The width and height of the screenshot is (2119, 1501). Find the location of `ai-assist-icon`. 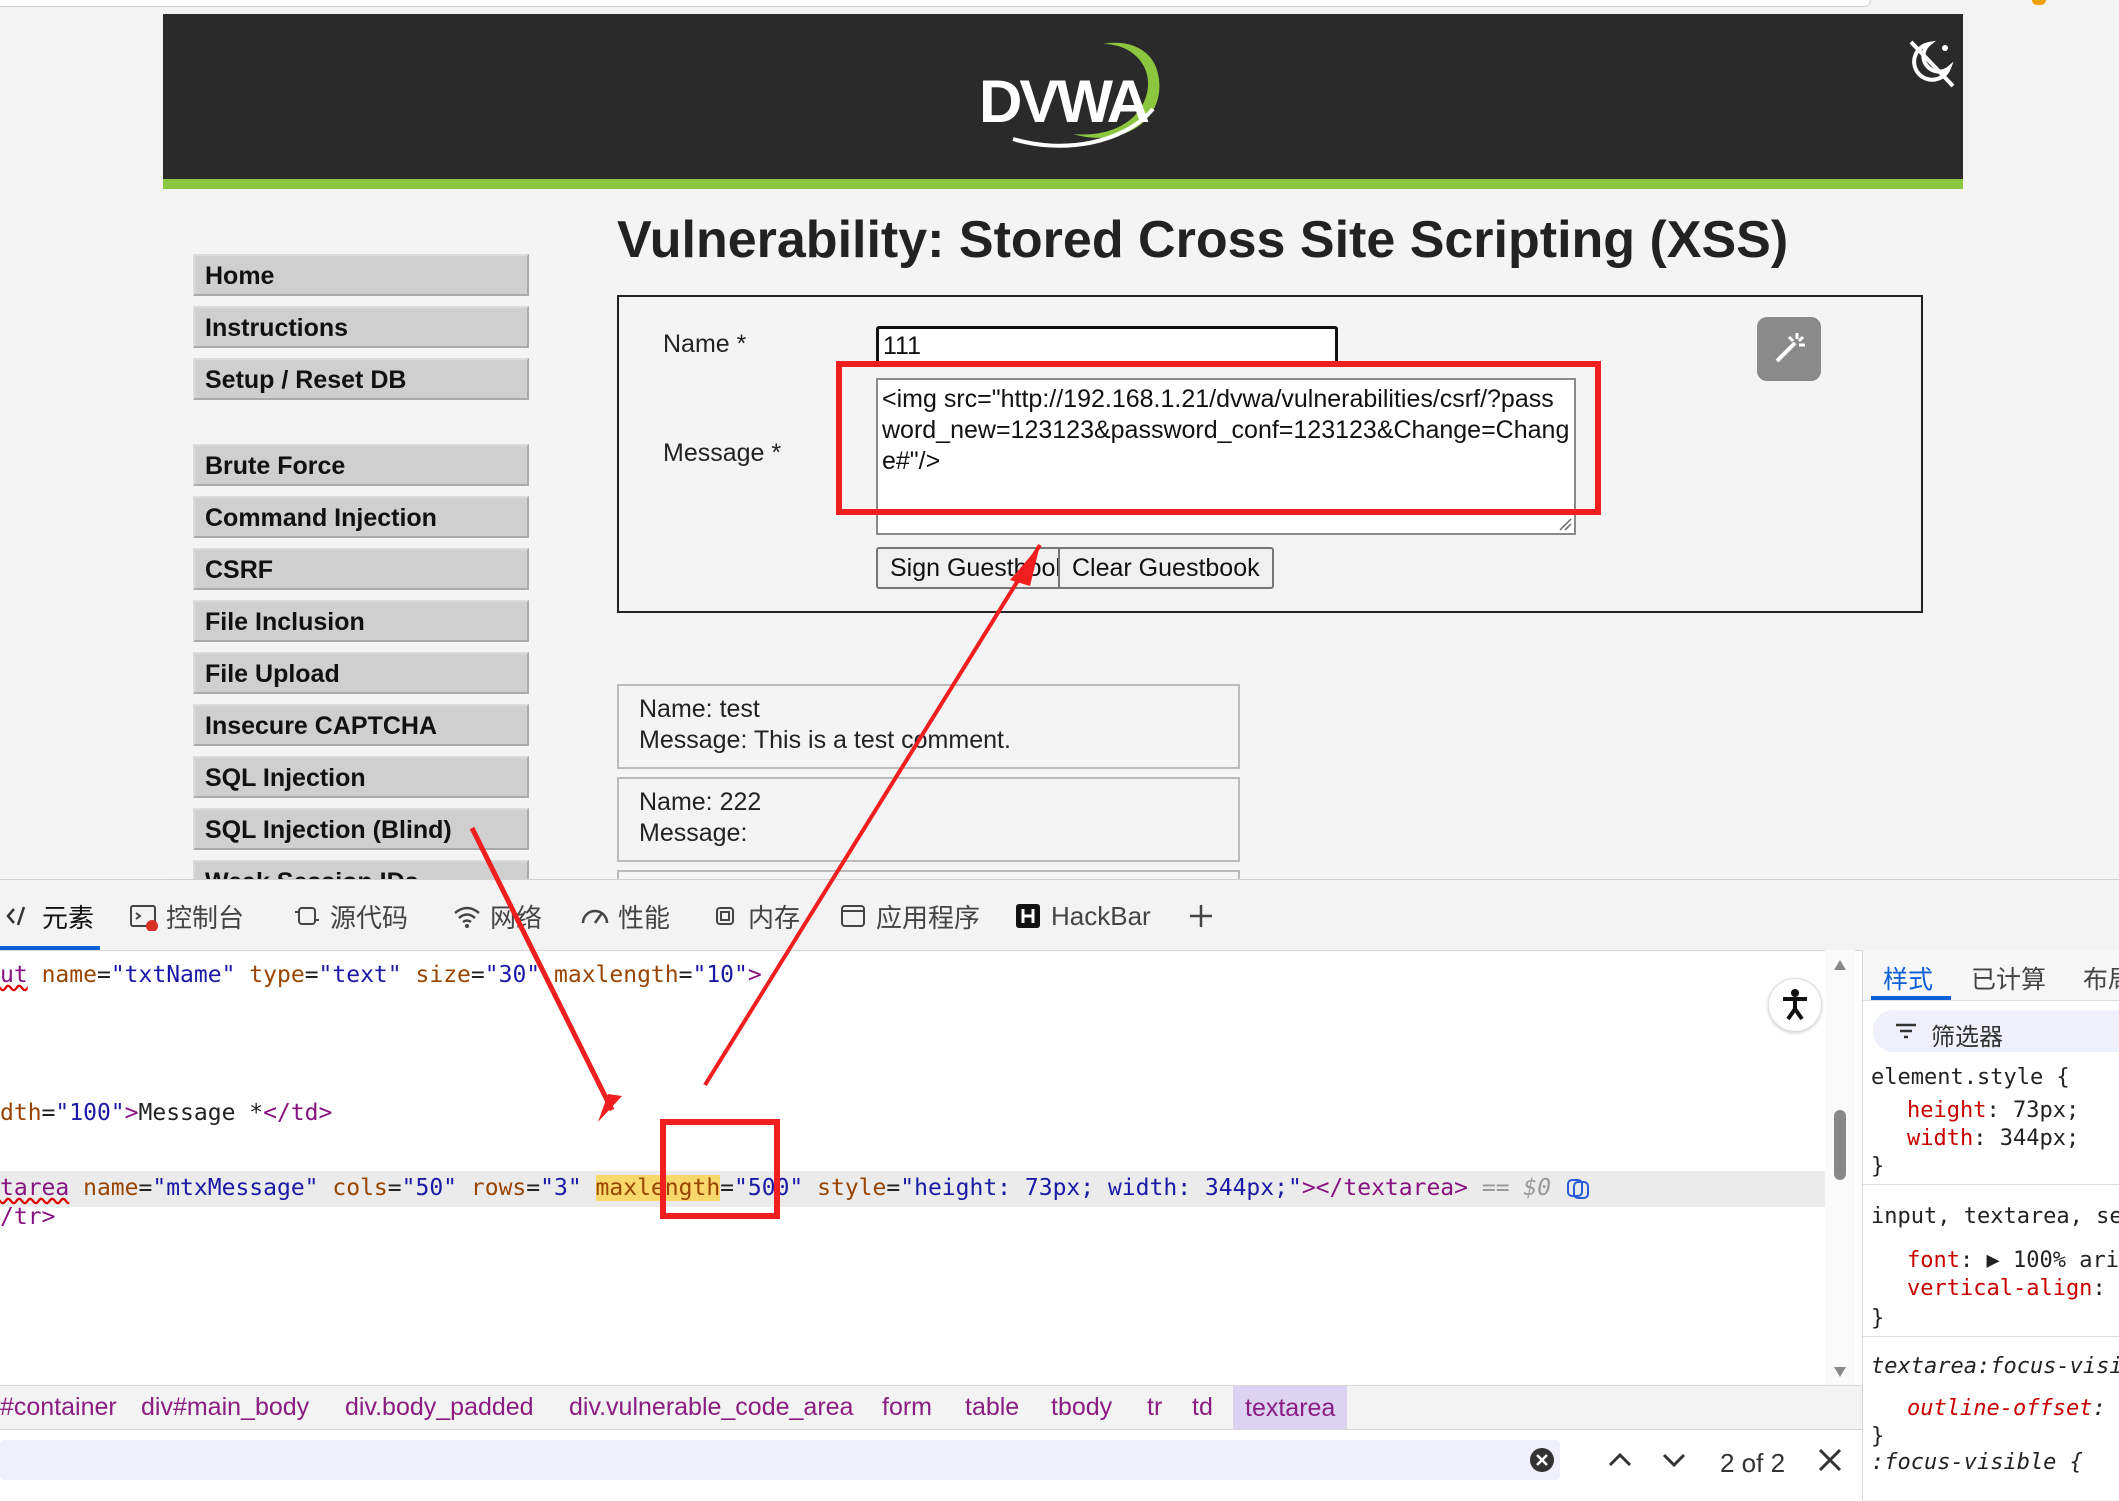

ai-assist-icon is located at coordinates (1578, 1189).